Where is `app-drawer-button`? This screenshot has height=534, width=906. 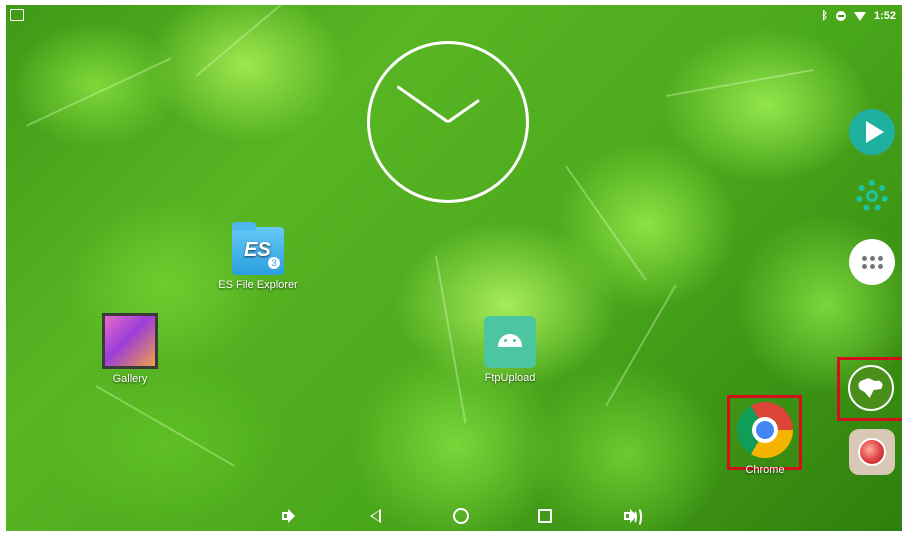
app-drawer-button is located at coordinates (872, 262).